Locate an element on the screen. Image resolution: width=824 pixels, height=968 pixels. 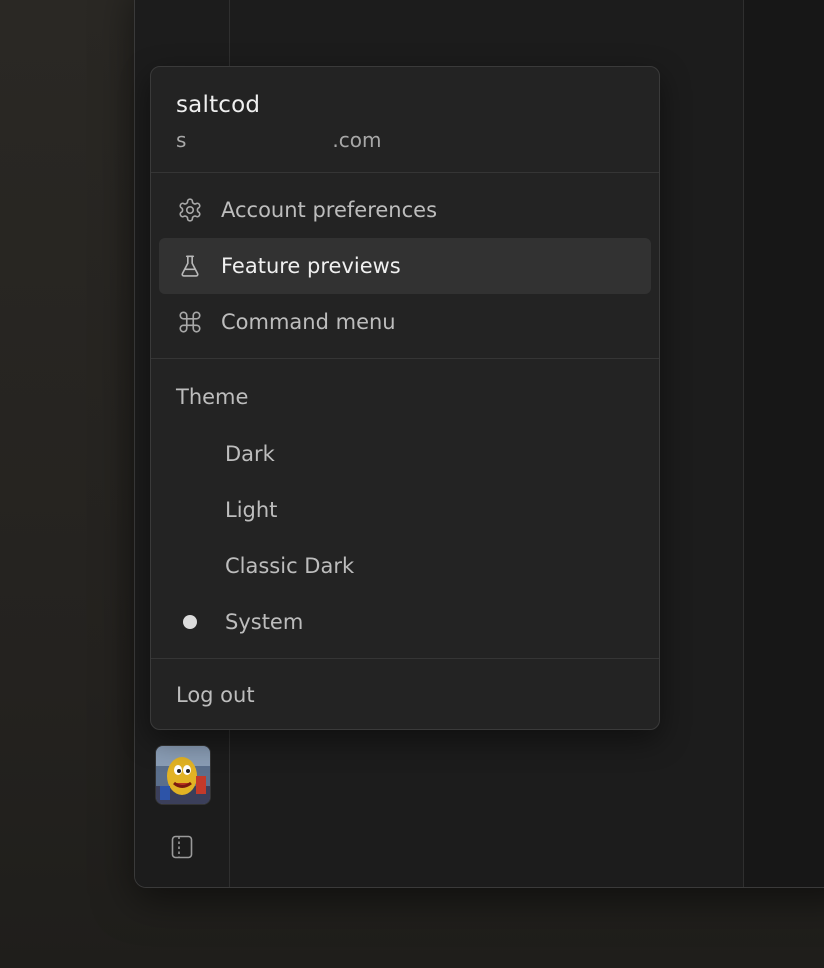
avatar is located at coordinates (183, 775).